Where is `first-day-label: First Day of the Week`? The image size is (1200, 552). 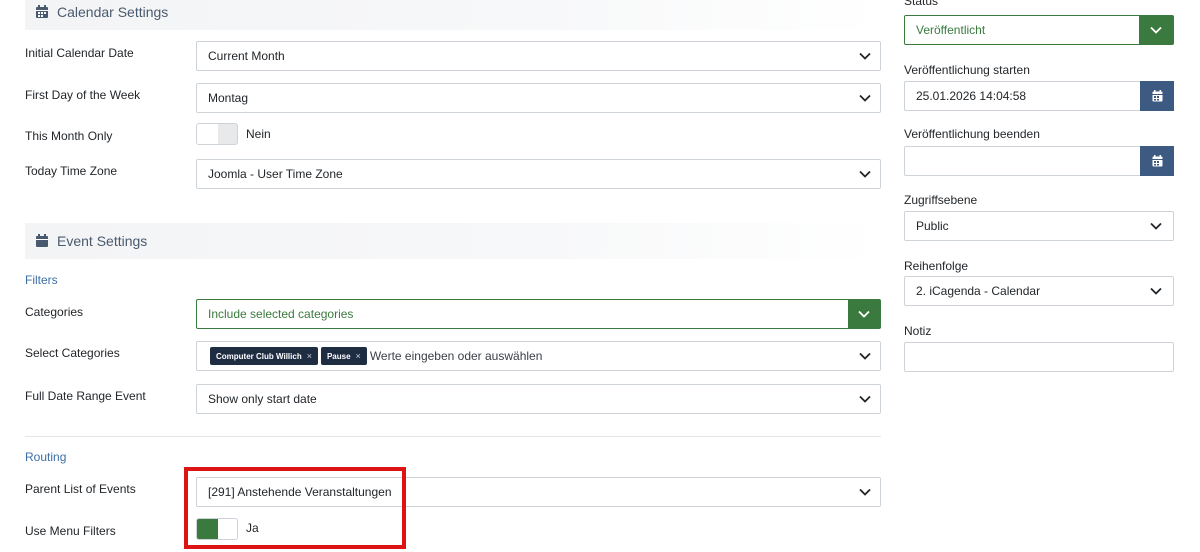
first-day-label: First Day of the Week is located at coordinates (83, 95).